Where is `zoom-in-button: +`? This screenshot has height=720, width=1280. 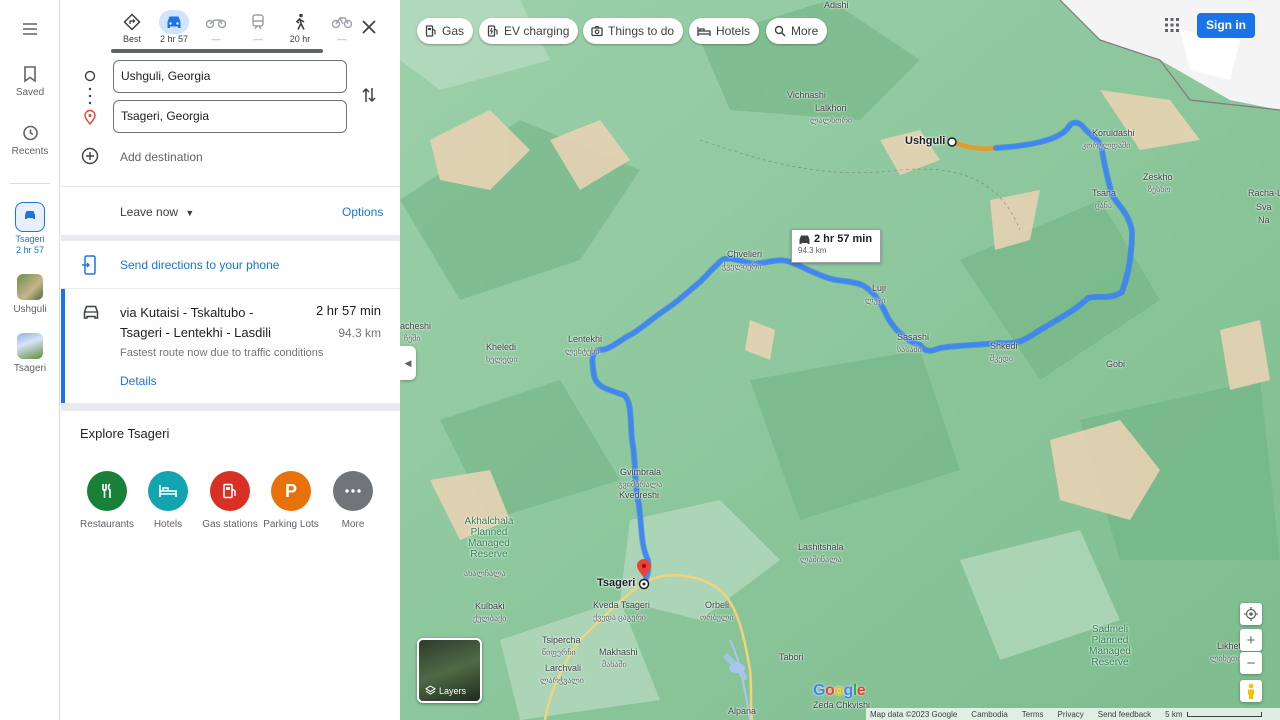 zoom-in-button: + is located at coordinates (1251, 640).